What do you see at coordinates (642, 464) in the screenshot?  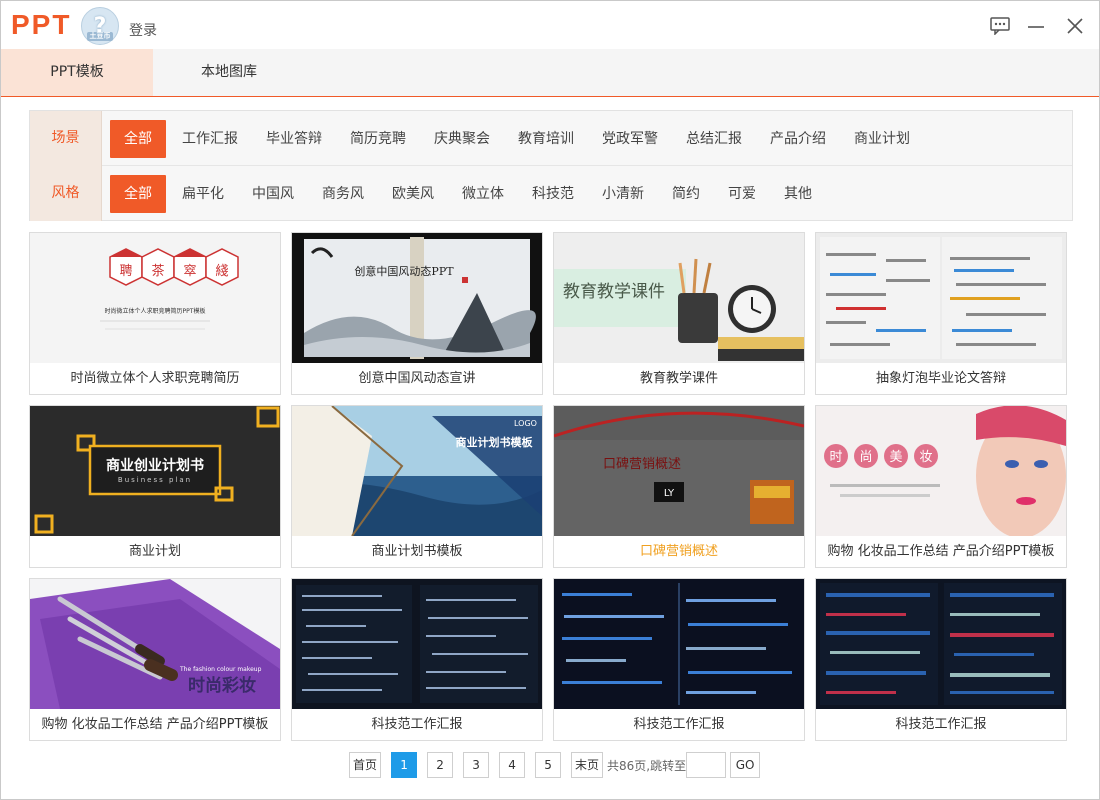 I see `thumb-title: 口碑营销概述` at bounding box center [642, 464].